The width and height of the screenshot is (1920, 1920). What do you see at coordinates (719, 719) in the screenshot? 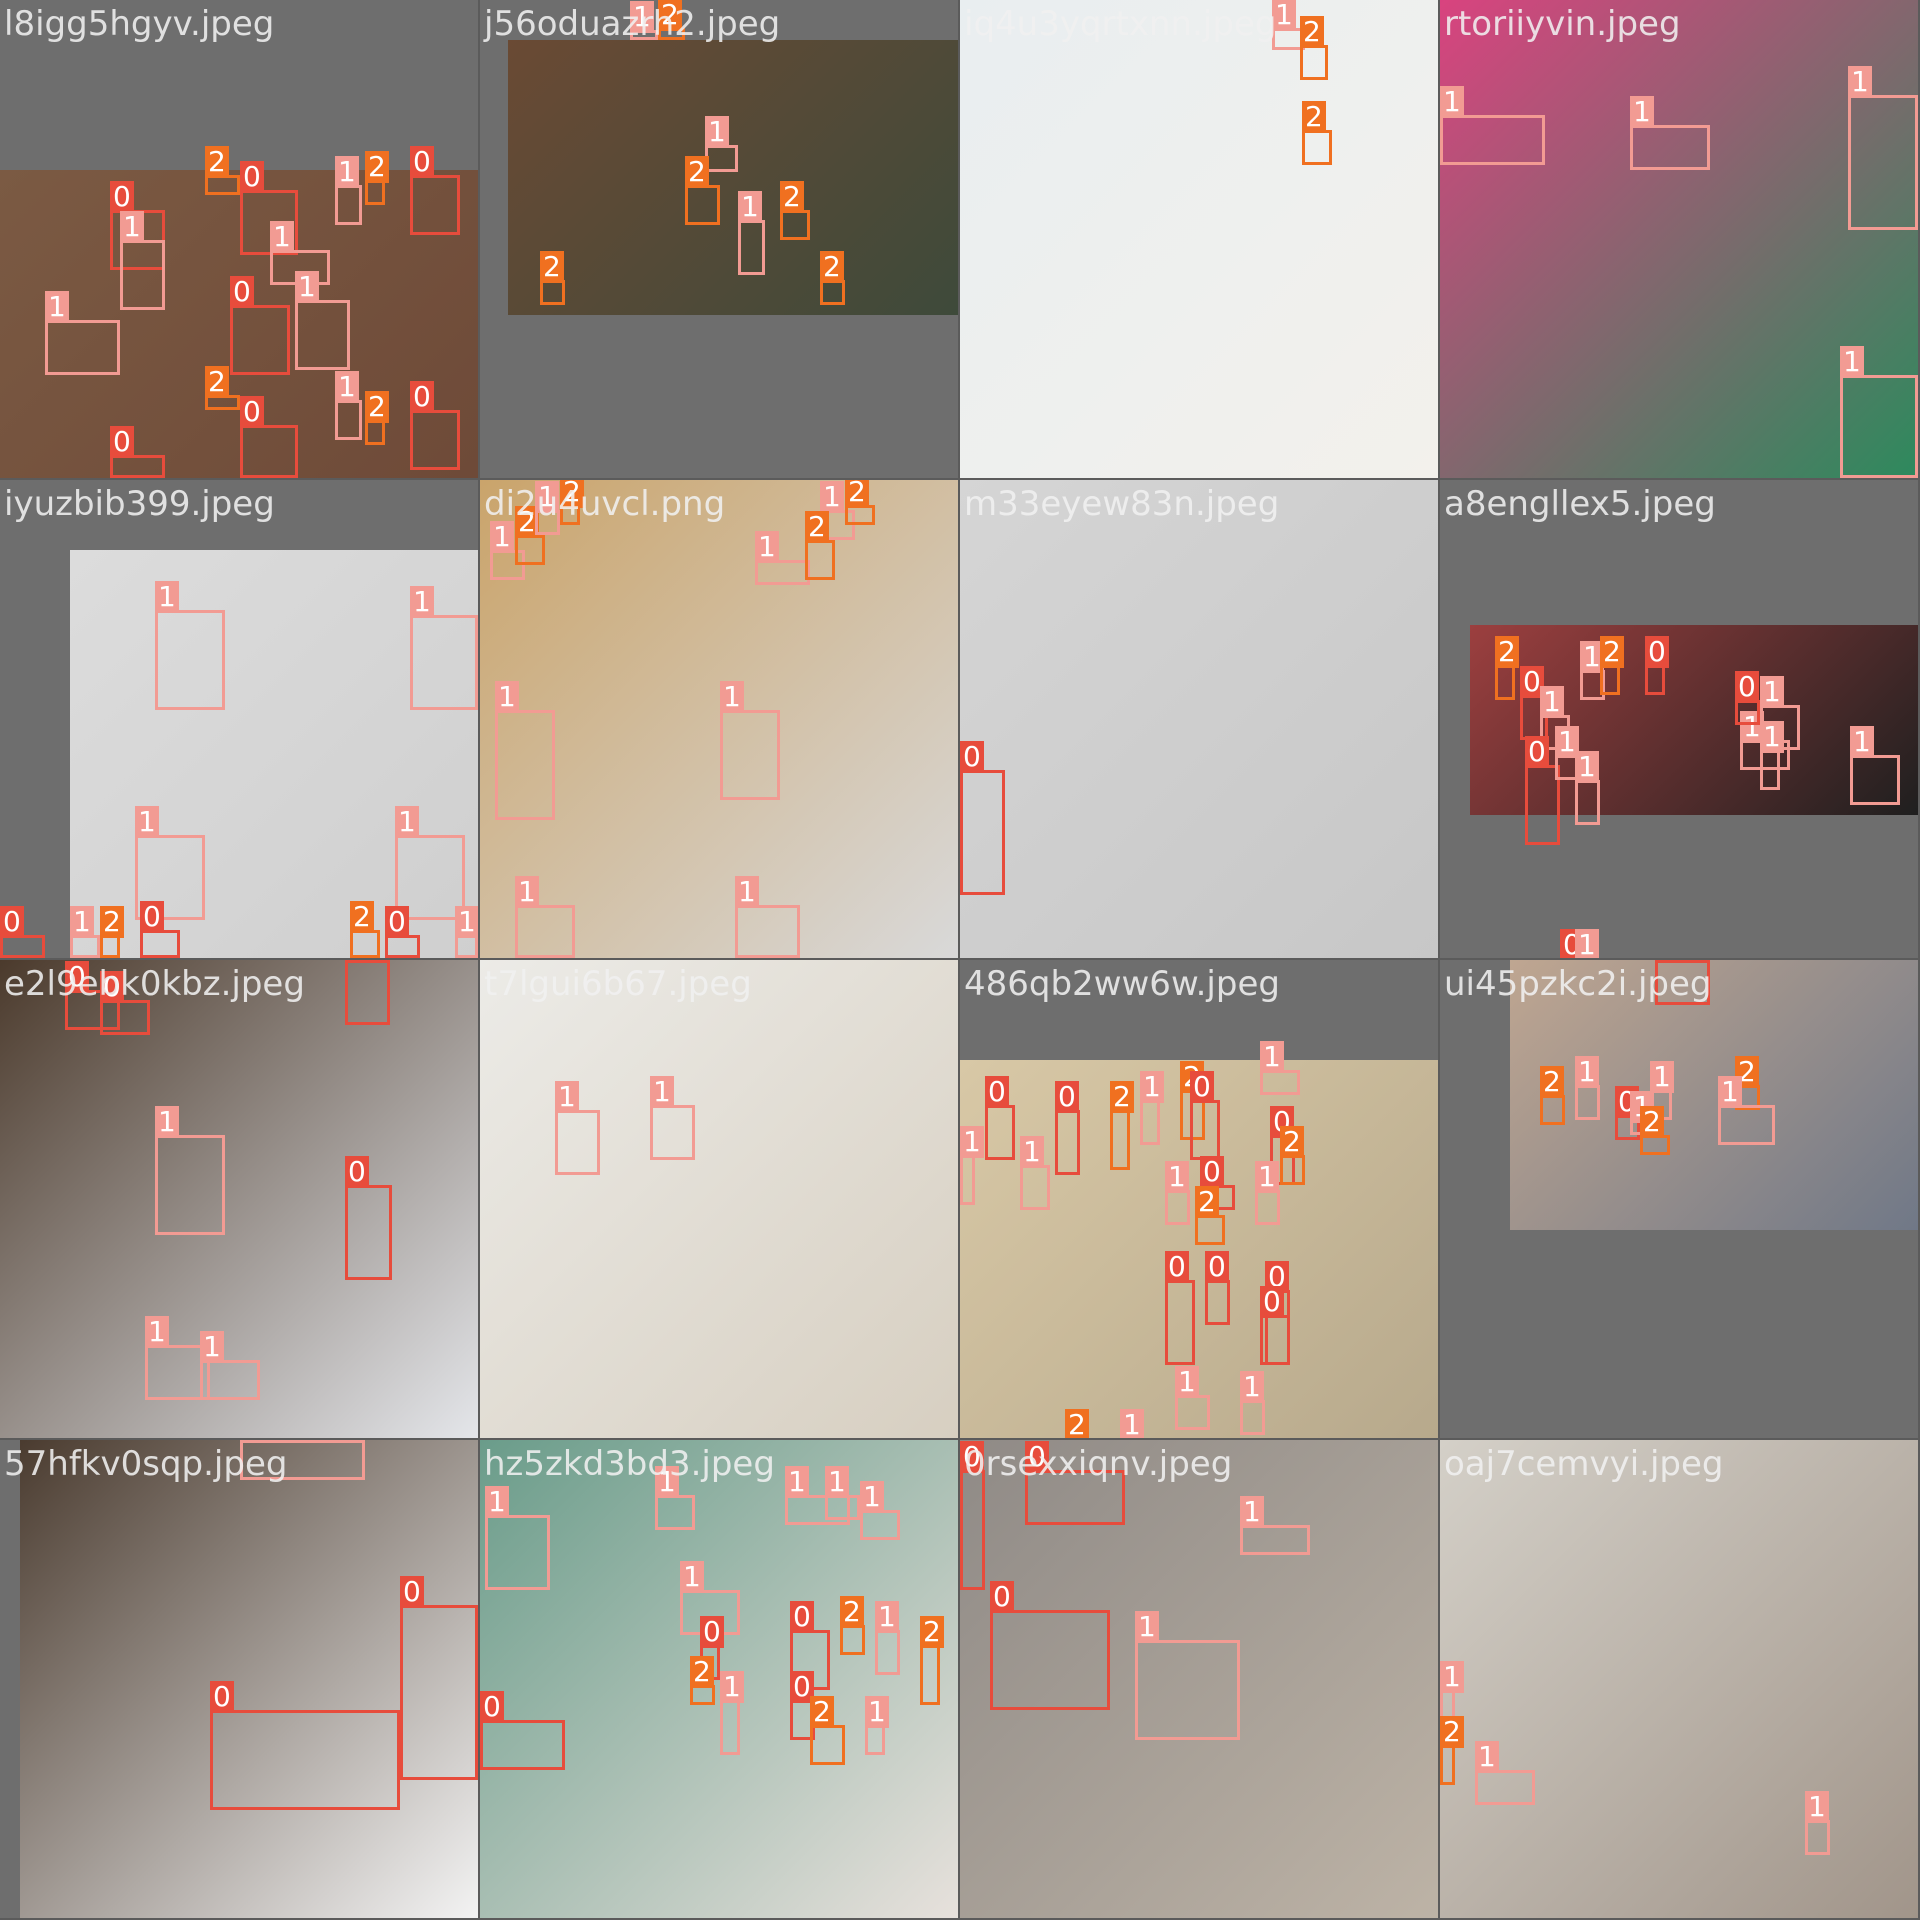
I see `mosaic-tile: 1 2 1 2 1 2 1 2 1 1 1 1 di2u4uvcl.png` at bounding box center [719, 719].